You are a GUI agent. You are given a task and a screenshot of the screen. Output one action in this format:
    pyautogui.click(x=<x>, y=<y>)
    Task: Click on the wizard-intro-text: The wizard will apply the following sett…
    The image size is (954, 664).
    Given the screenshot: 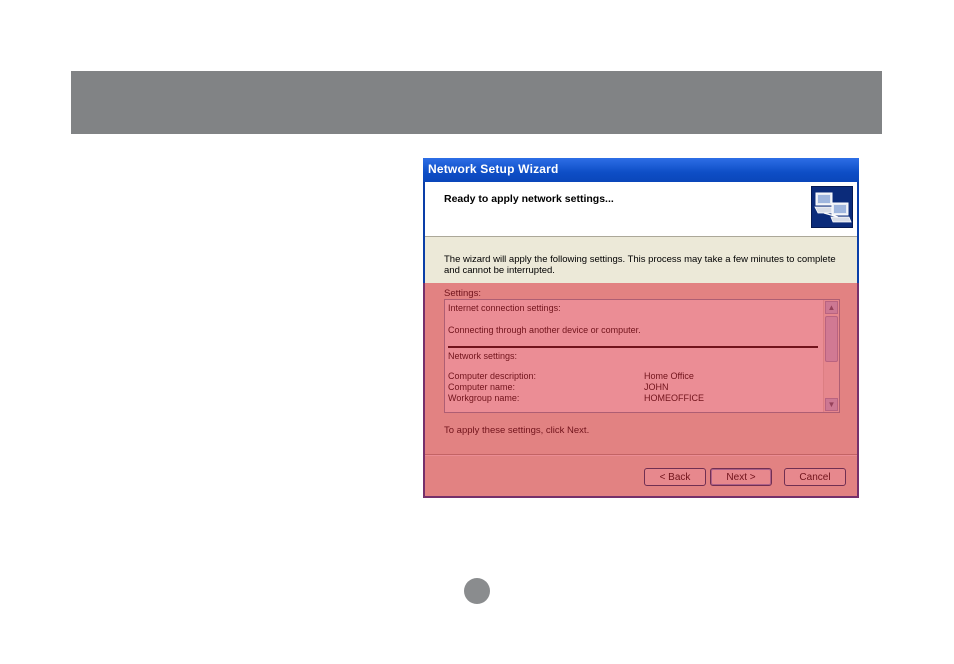 What is the action you would take?
    pyautogui.click(x=641, y=265)
    